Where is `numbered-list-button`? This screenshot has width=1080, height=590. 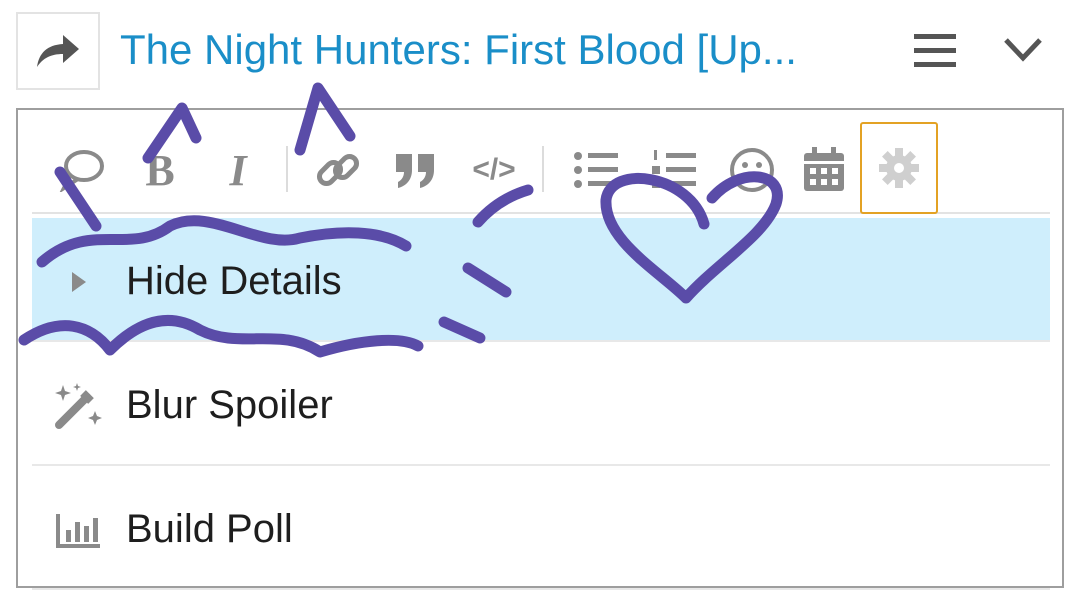 numbered-list-button is located at coordinates (674, 170).